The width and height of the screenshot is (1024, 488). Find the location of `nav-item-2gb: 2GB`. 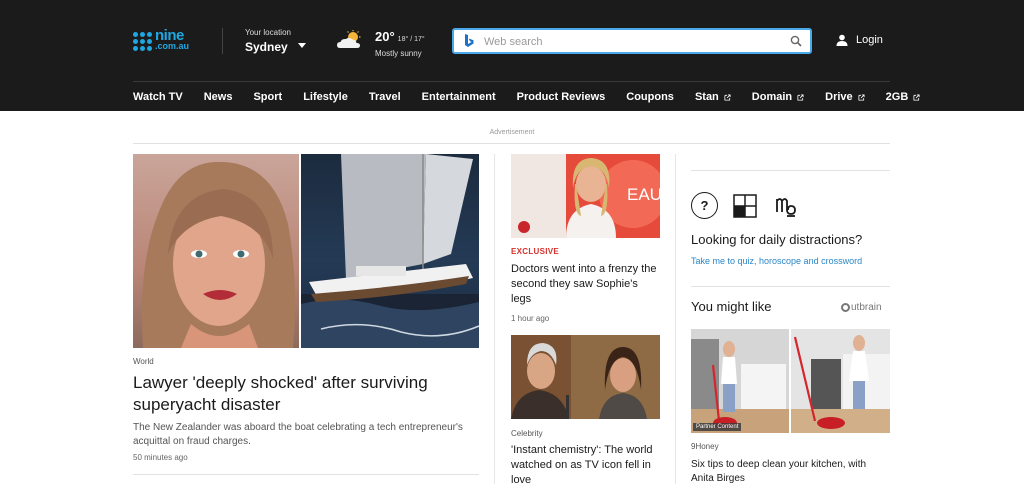

nav-item-2gb: 2GB is located at coordinates (903, 97).